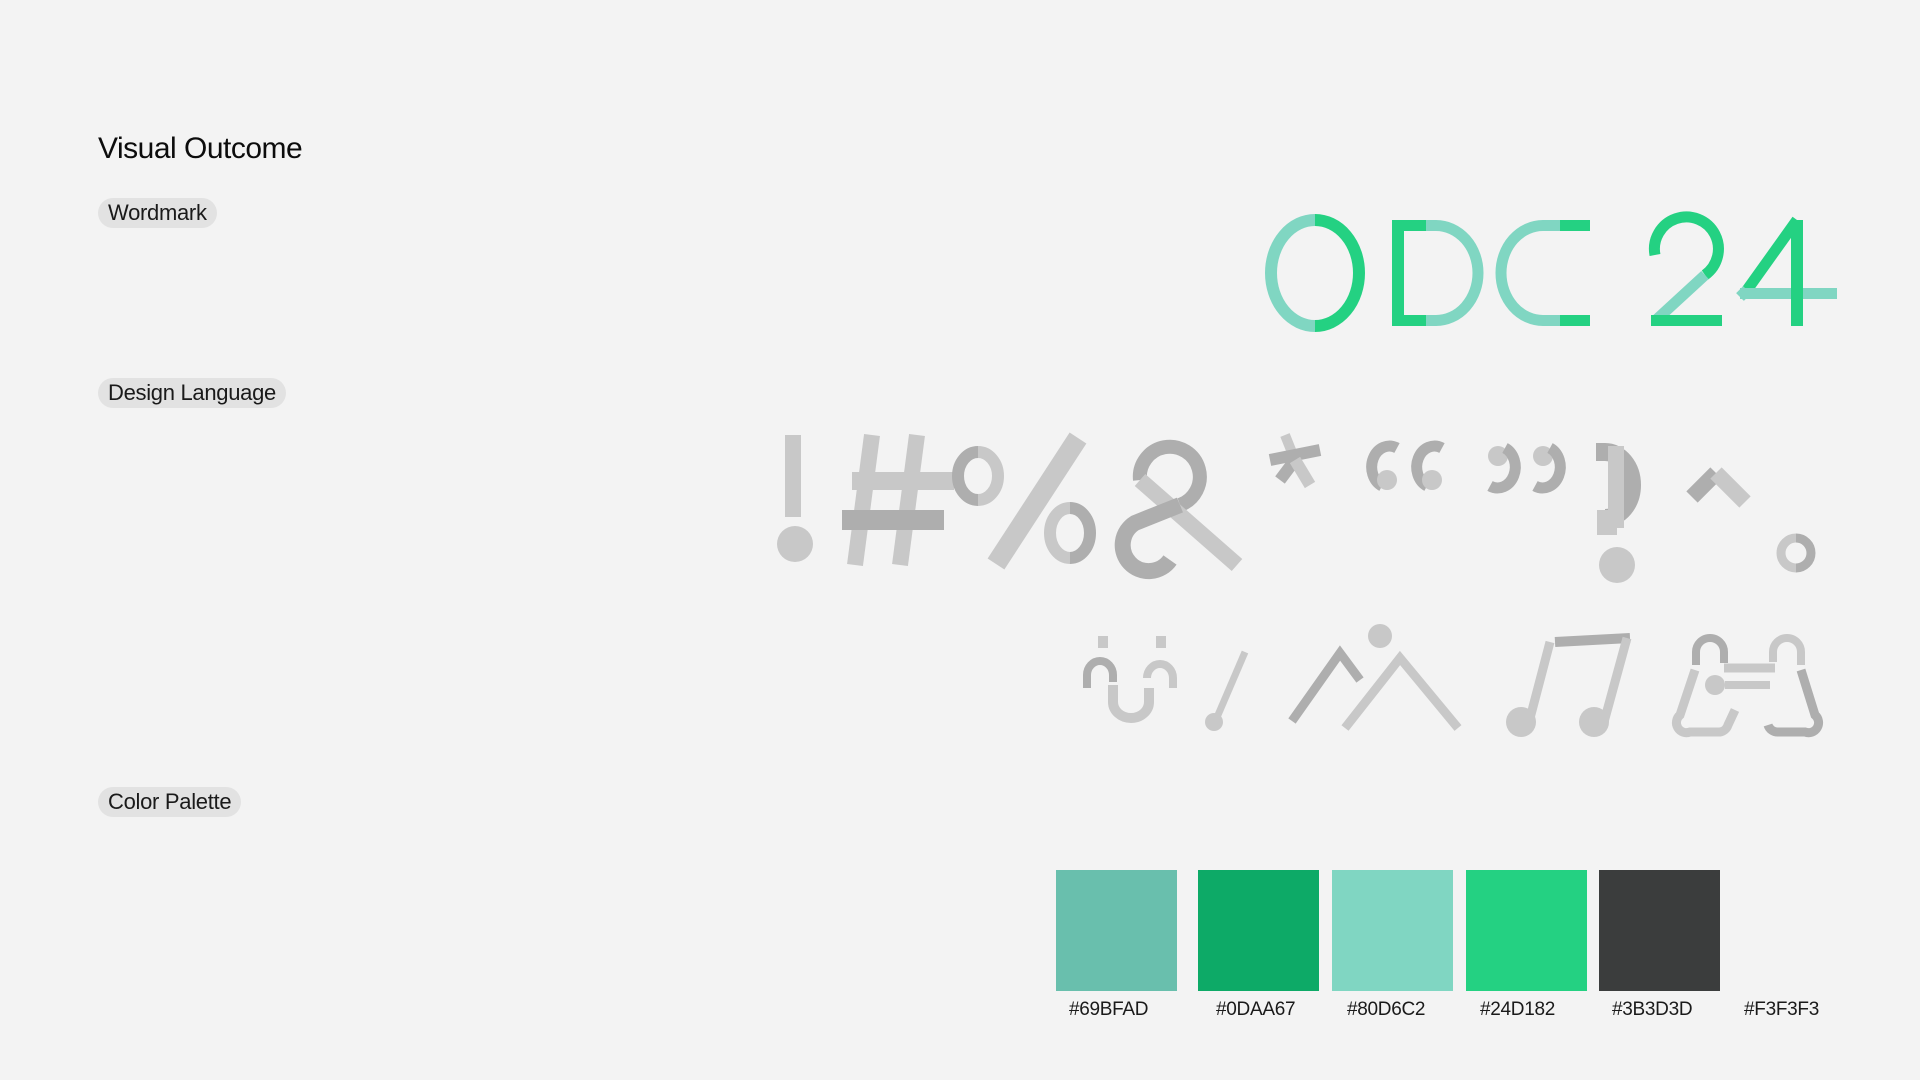  I want to click on wordmark-letter-o, so click(1315, 273).